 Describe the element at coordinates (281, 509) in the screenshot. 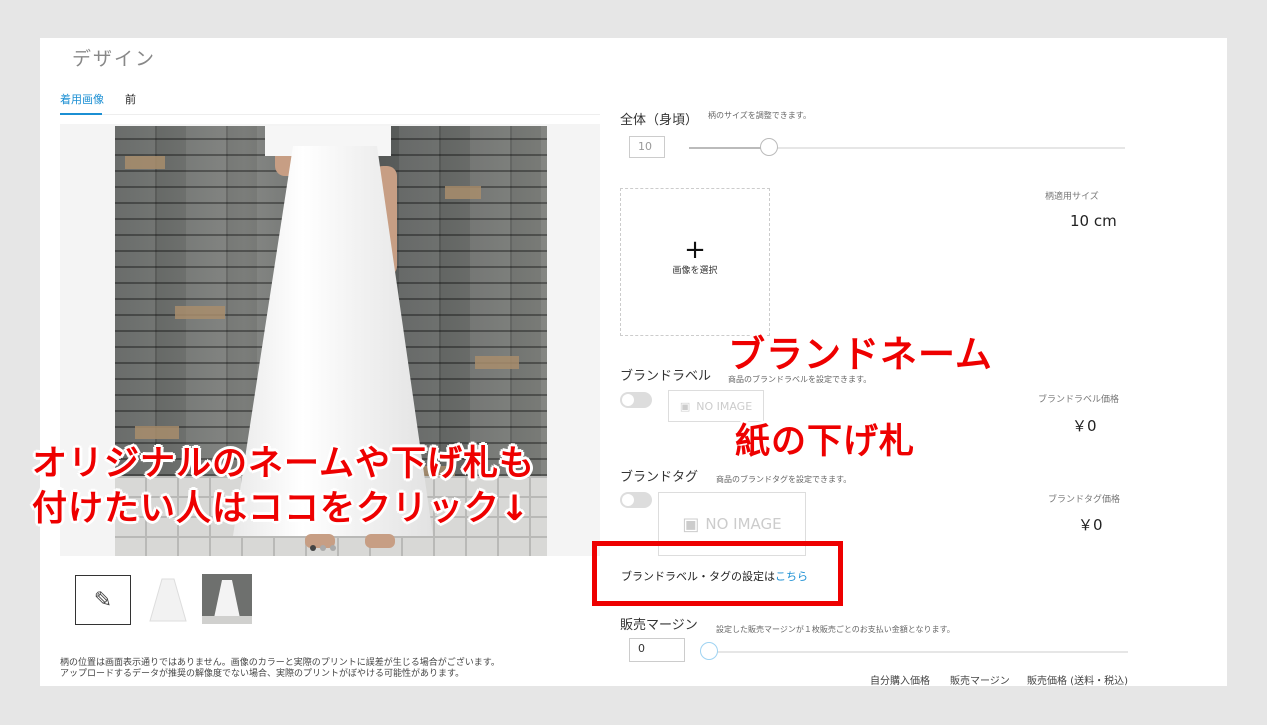

I see `annotation-callout-line2: 付けたい人はココをクリック↓` at that location.